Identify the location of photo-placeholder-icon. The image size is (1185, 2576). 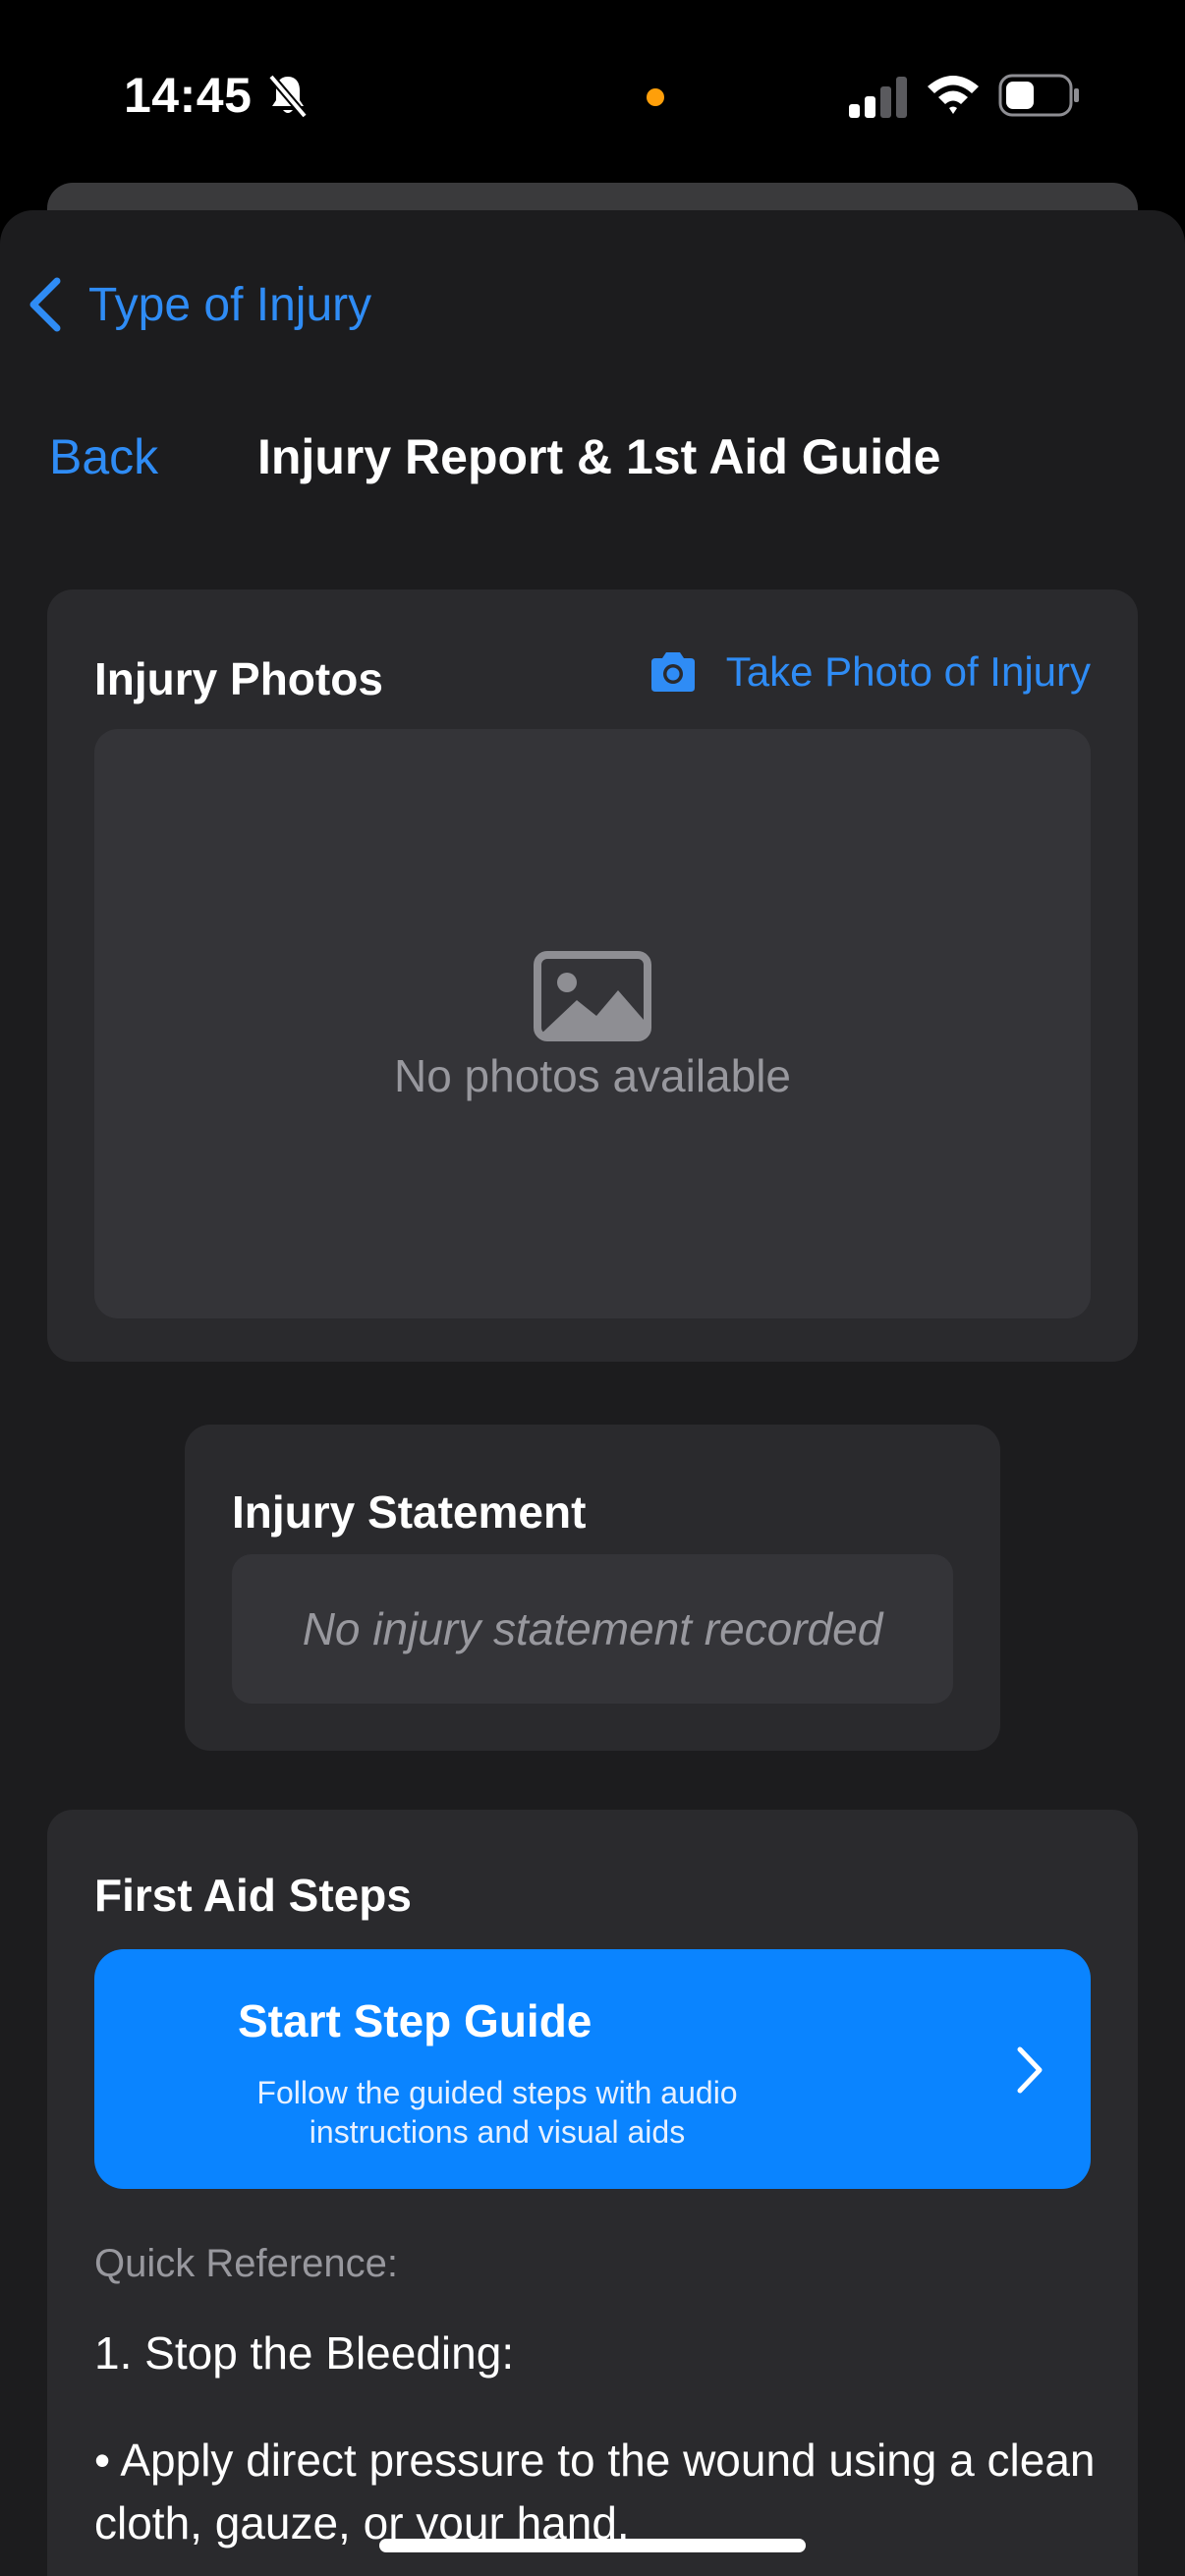
(592, 996).